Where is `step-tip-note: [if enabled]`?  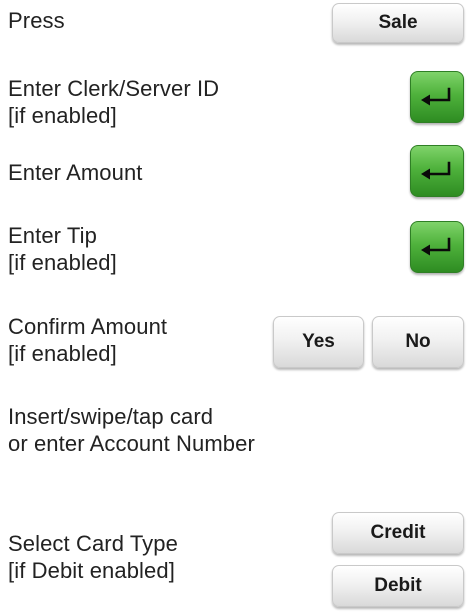 step-tip-note: [if enabled] is located at coordinates (62, 262).